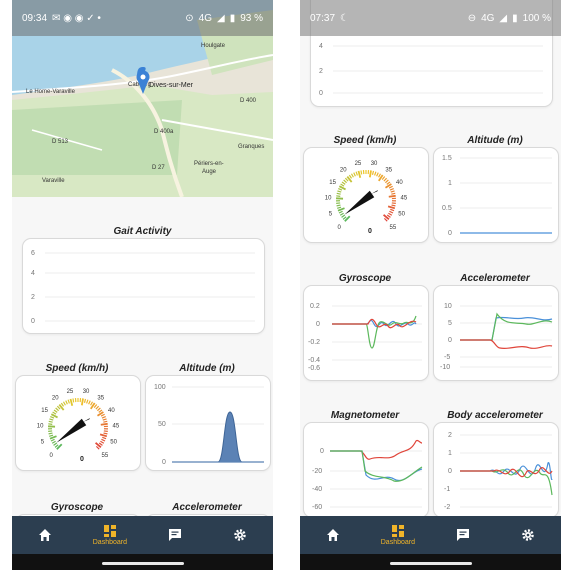  What do you see at coordinates (430, 18) in the screenshot?
I see `status-bar: 07:37 ☾ ⊖ 4G ◢ ▮ 100 %` at bounding box center [430, 18].